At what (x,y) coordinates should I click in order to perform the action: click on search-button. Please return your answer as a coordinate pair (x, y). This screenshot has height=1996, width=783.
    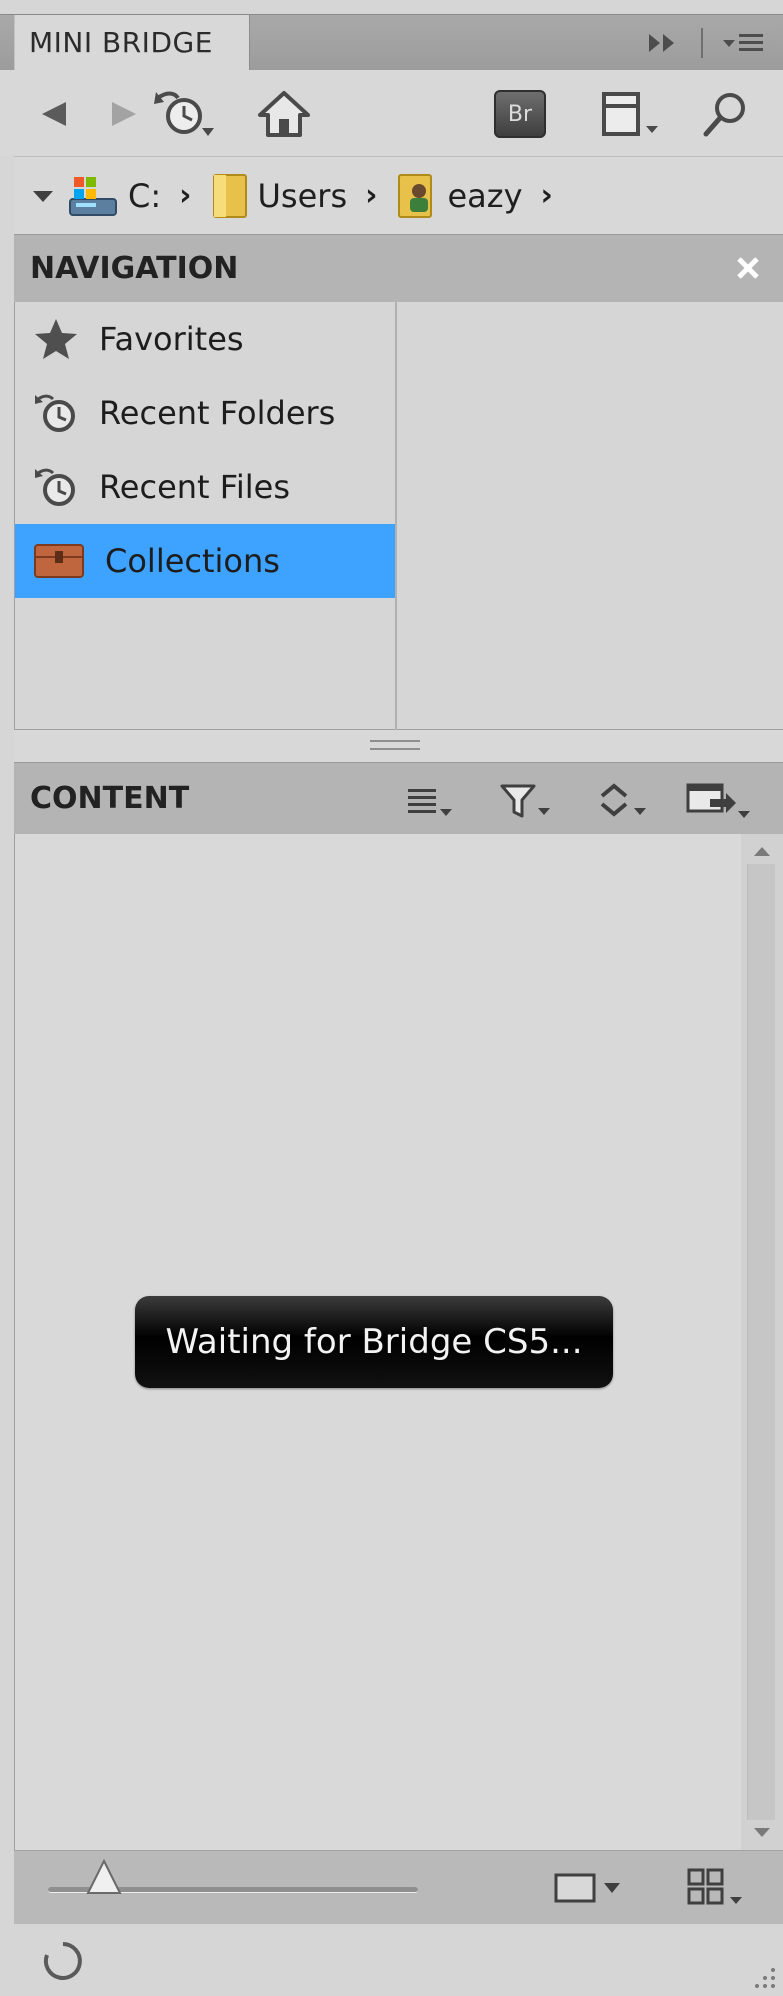
    Looking at the image, I should click on (726, 114).